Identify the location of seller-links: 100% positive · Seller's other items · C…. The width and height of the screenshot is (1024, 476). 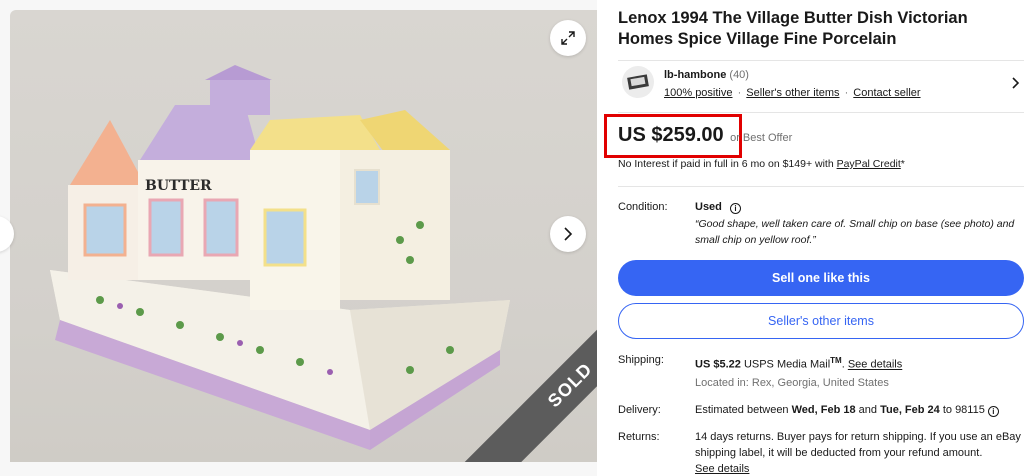
(792, 93).